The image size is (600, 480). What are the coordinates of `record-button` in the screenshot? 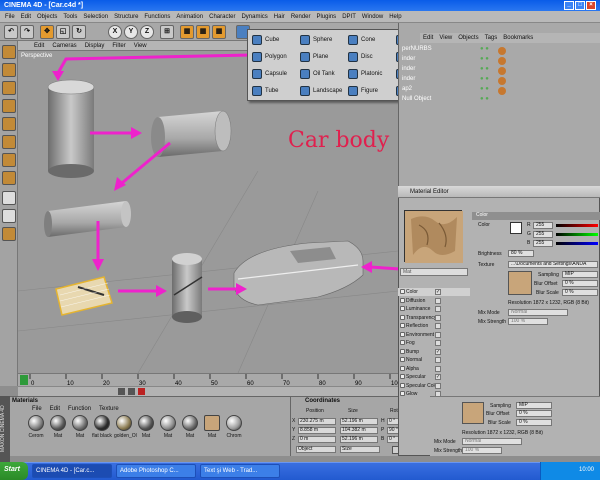 It's located at (141, 391).